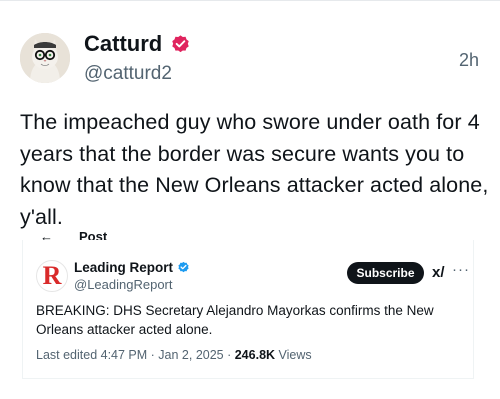 The height and width of the screenshot is (399, 500). What do you see at coordinates (438, 273) in the screenshot?
I see `grok-icon: x/` at bounding box center [438, 273].